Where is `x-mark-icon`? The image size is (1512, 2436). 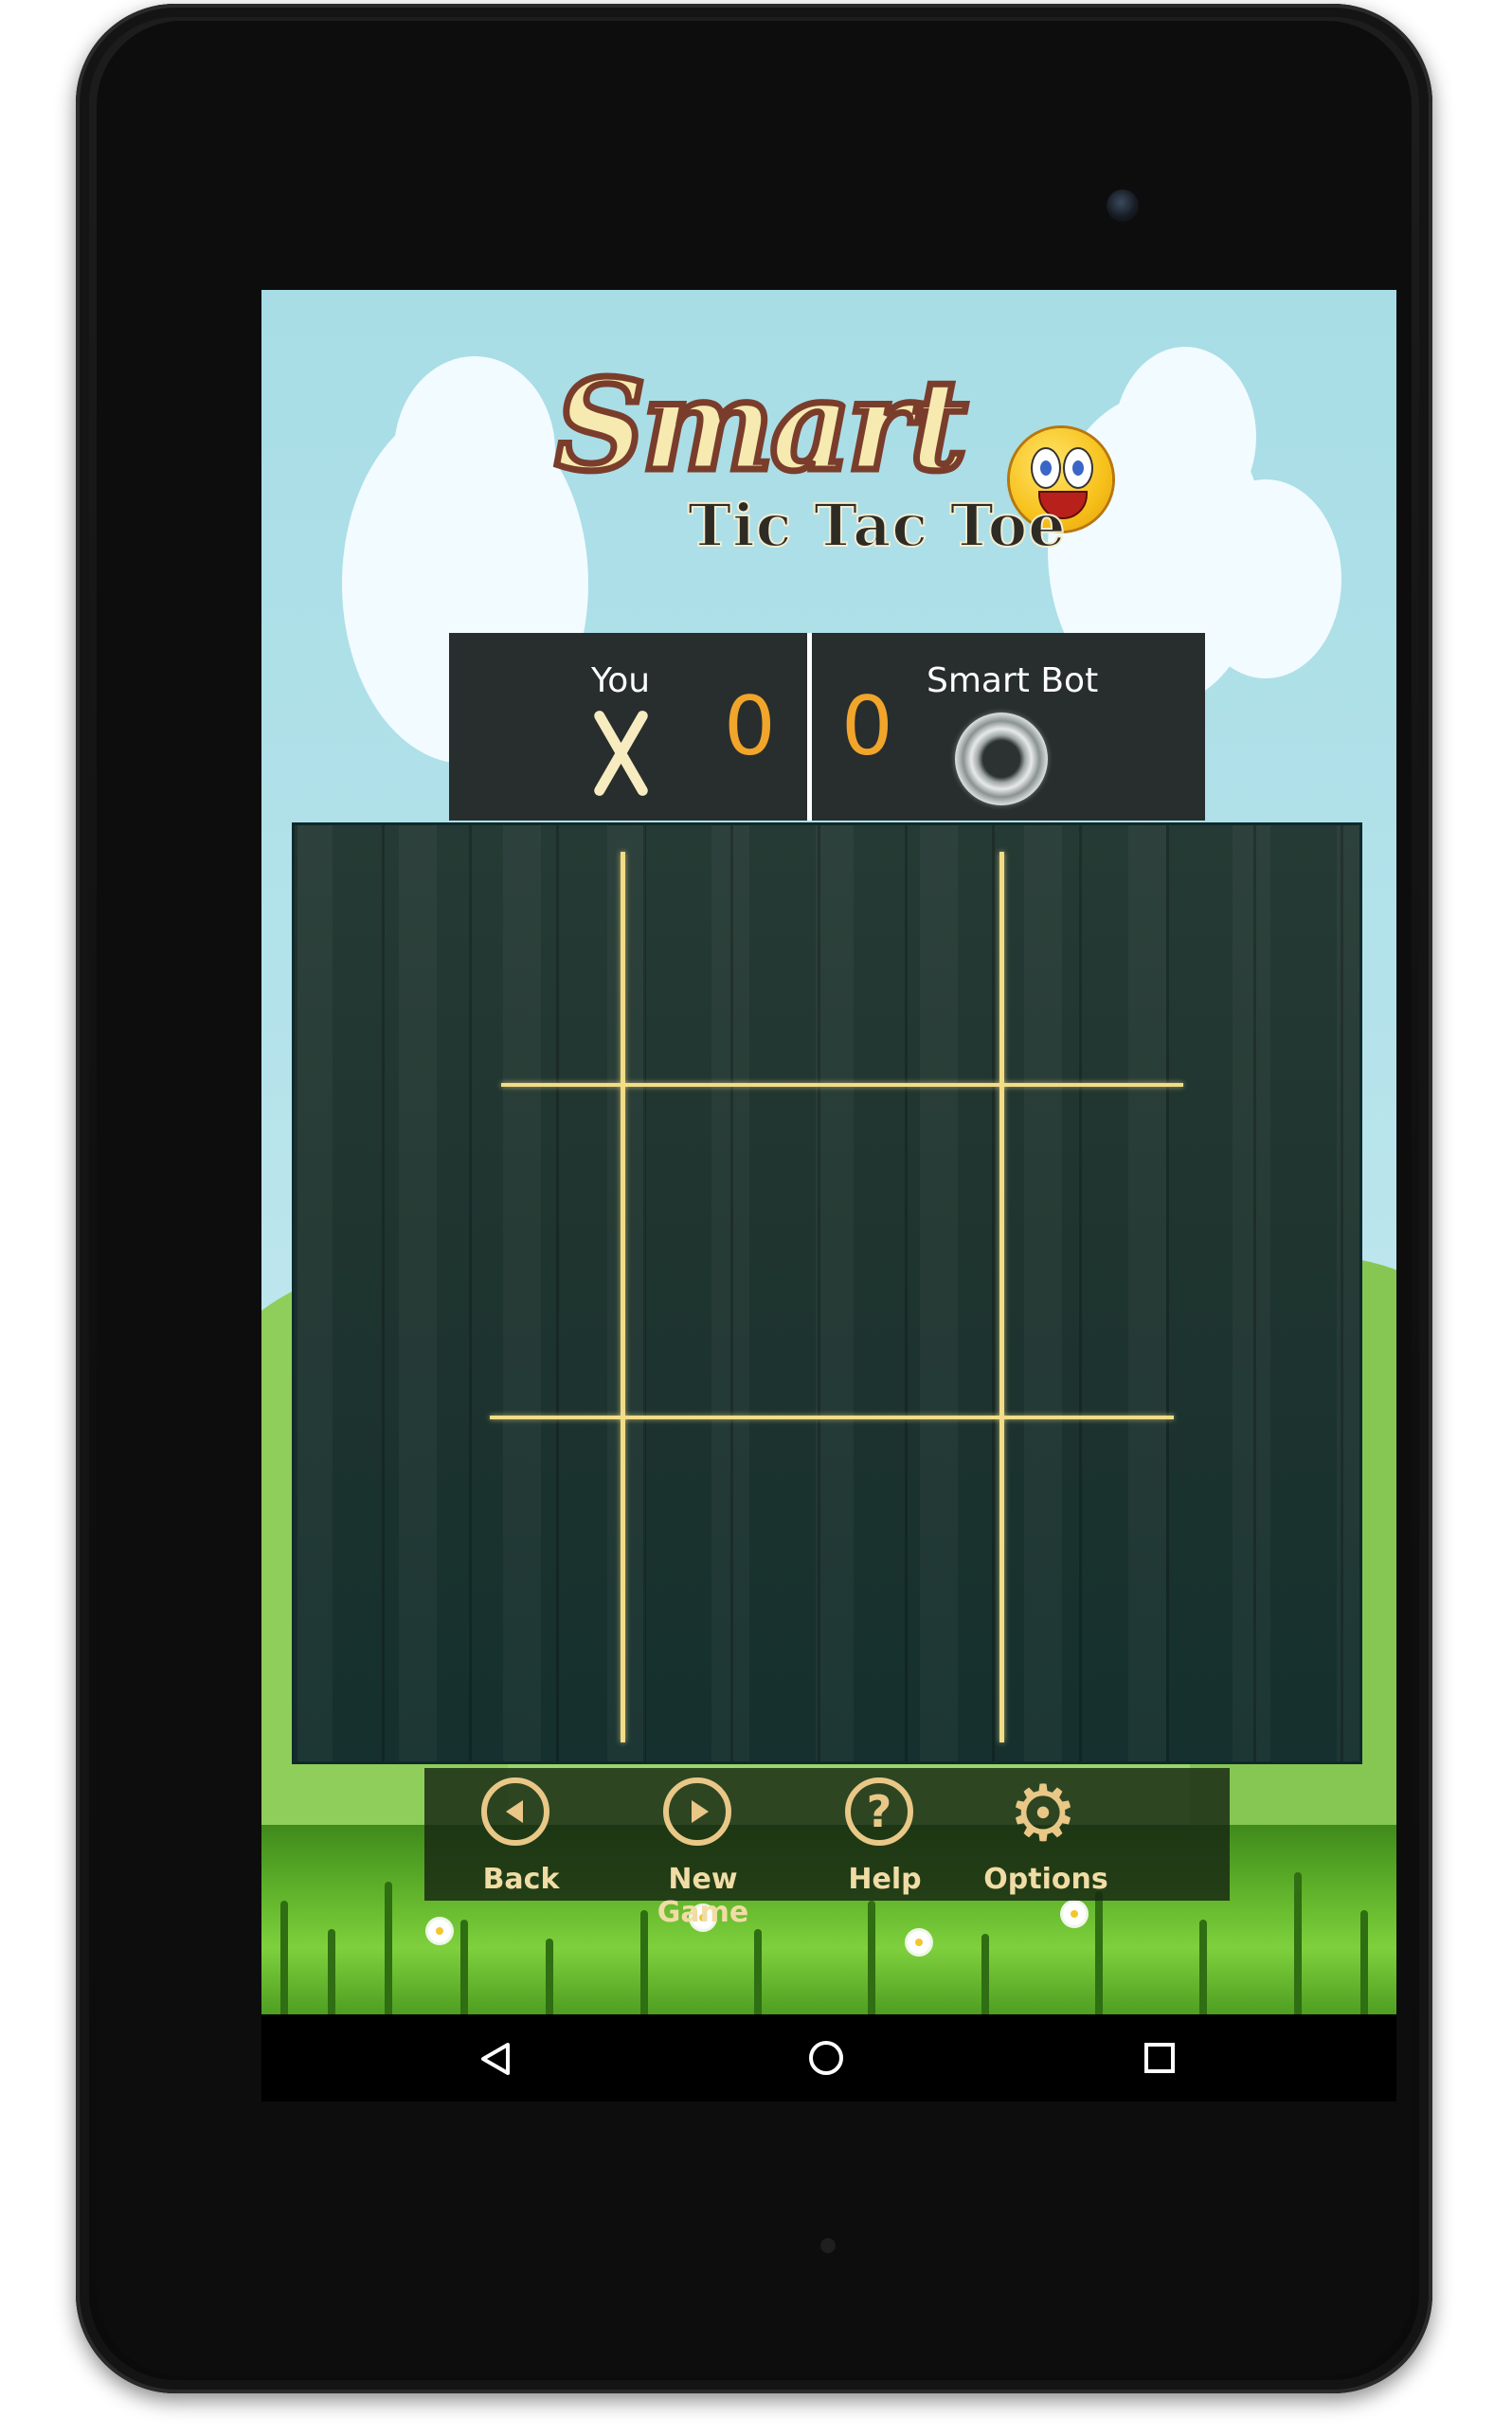
x-mark-icon is located at coordinates (619, 753).